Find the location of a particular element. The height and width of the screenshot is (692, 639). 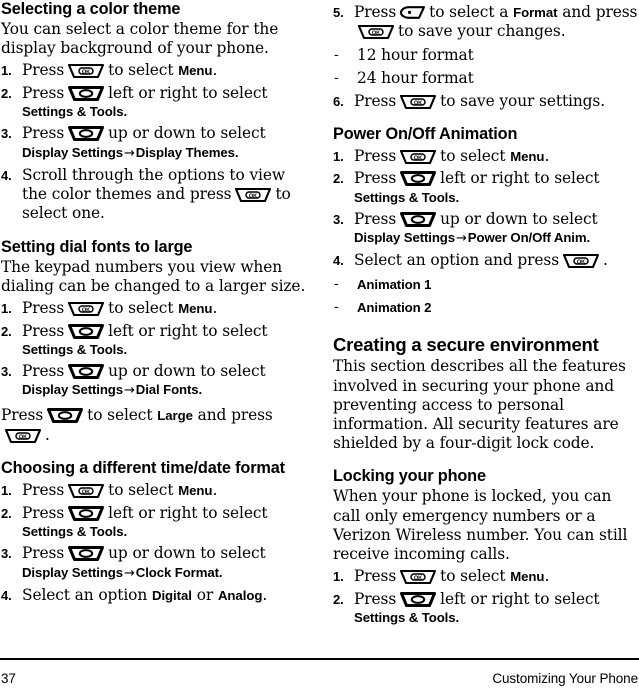

step-number: 3. is located at coordinates (6, 554).